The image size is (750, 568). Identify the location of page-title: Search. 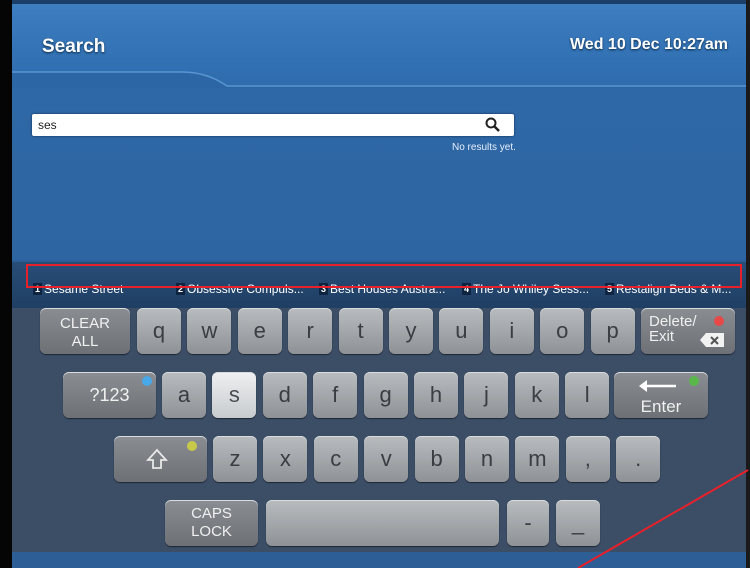
(74, 46).